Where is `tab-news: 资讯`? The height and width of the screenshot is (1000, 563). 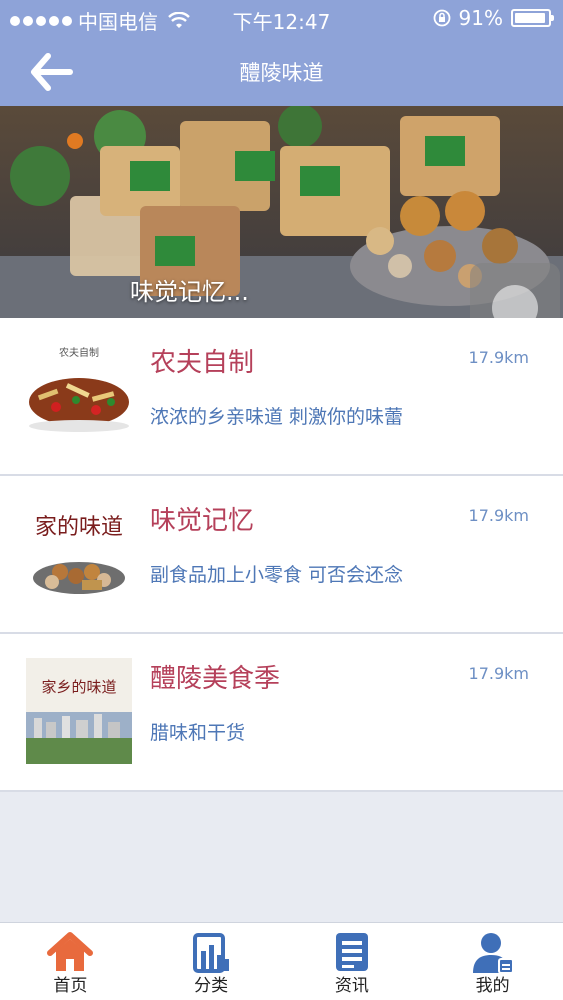 tab-news: 资讯 is located at coordinates (352, 961).